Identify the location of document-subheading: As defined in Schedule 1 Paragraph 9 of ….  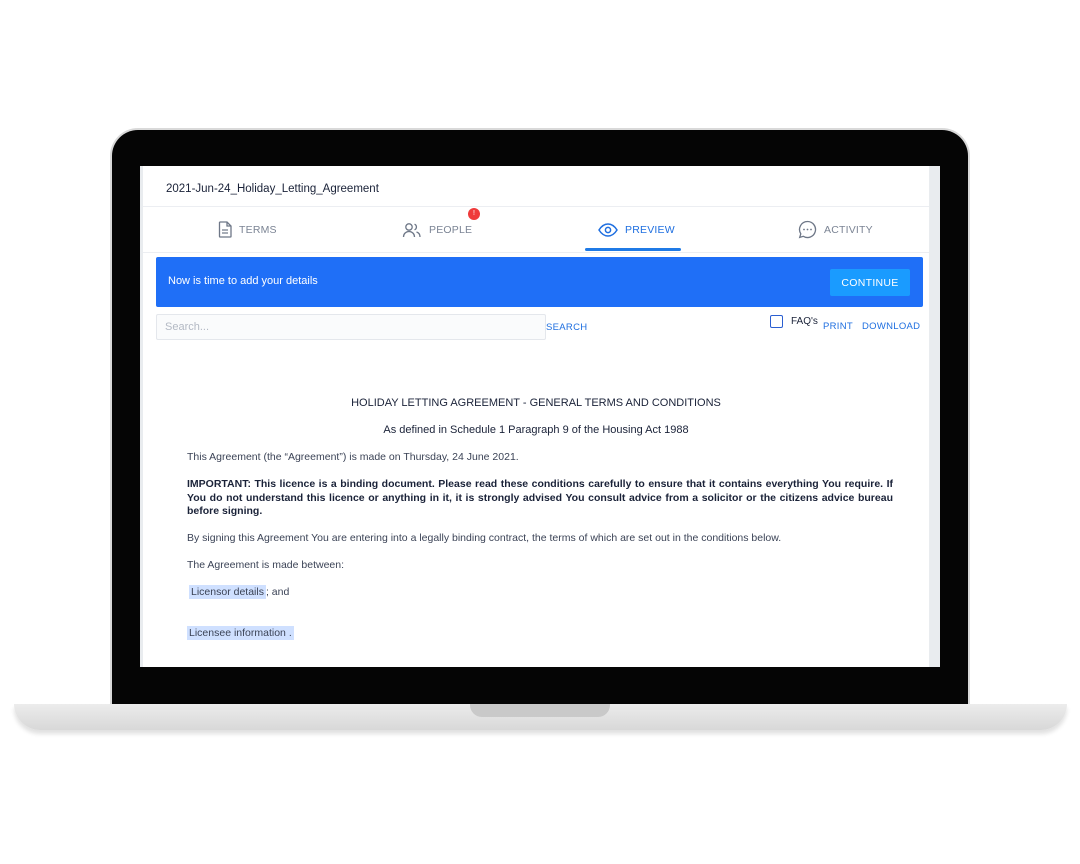
(536, 430).